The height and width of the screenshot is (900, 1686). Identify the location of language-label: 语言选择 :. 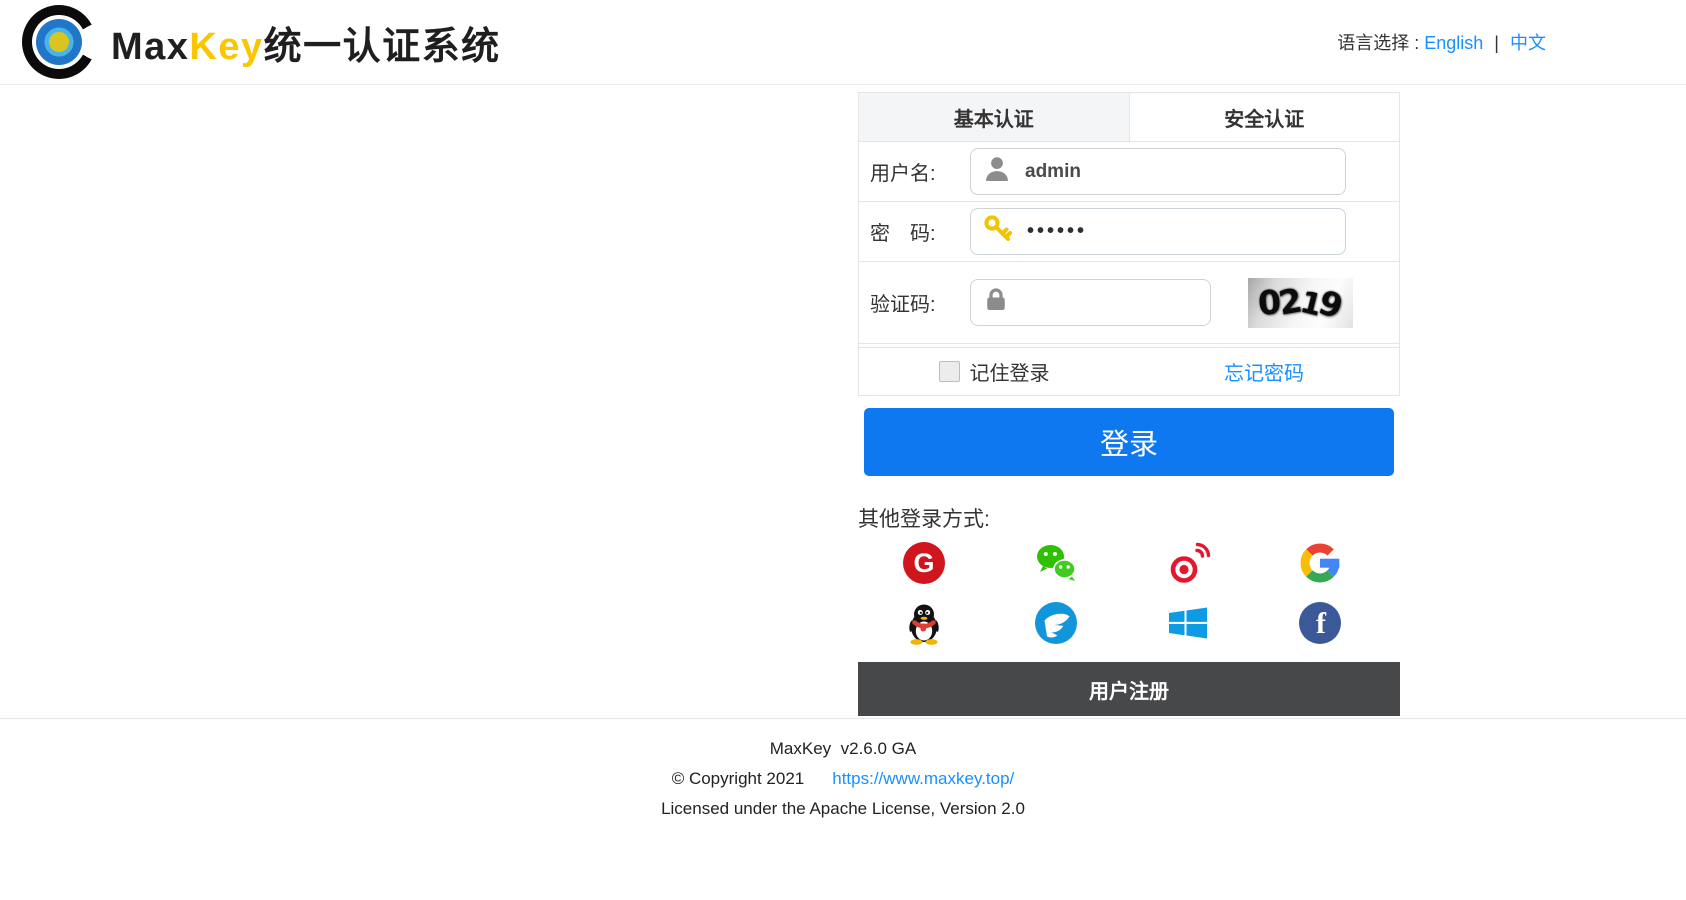
(1378, 43).